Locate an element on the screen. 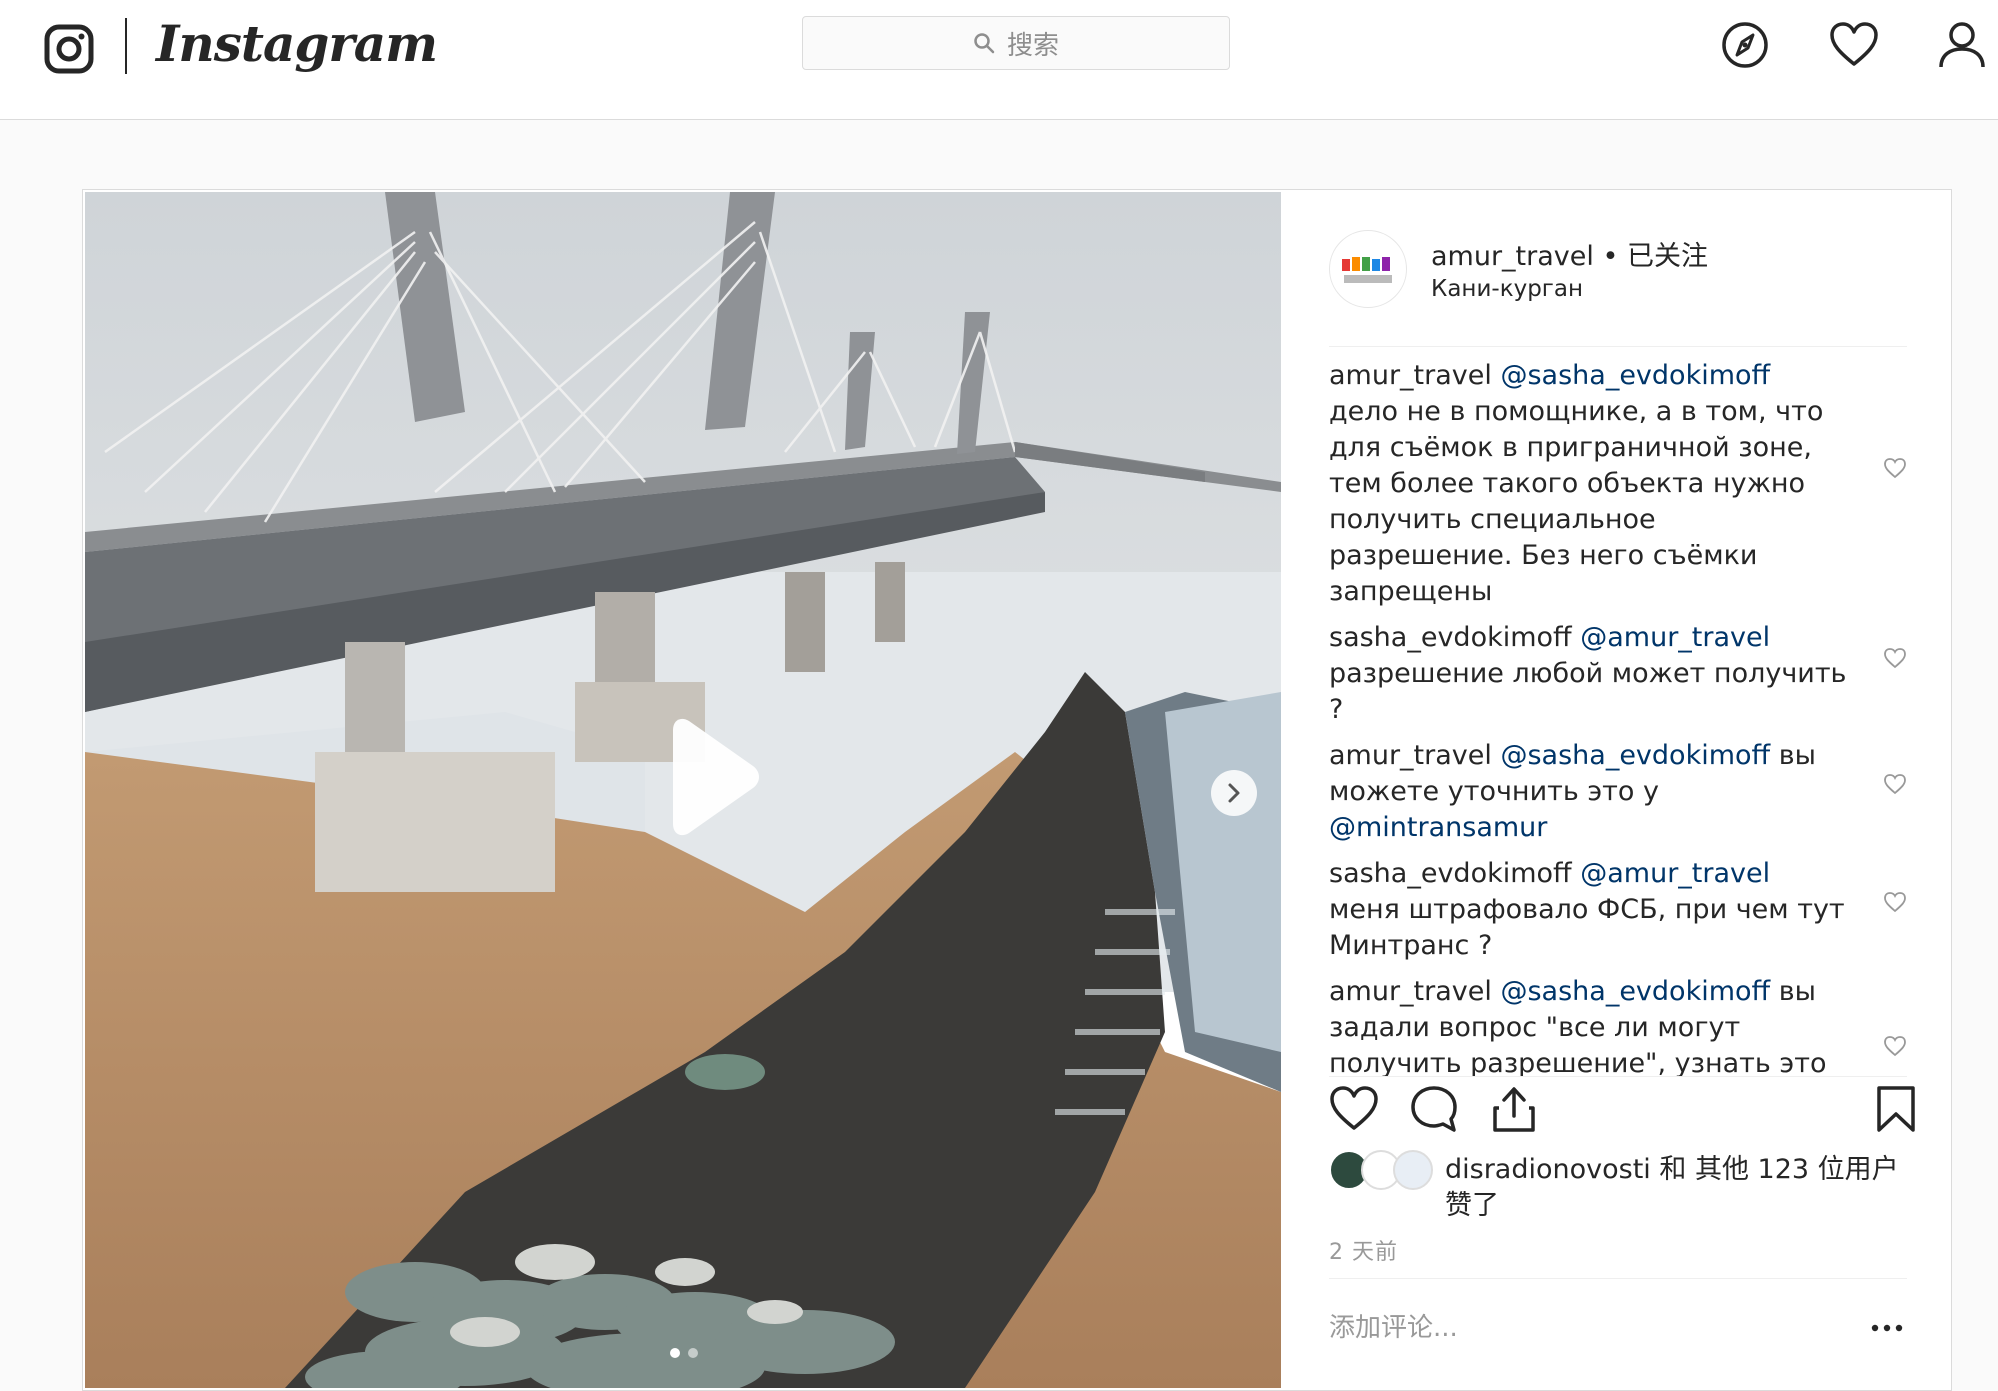 This screenshot has width=1998, height=1391. actions-divider is located at coordinates (1618, 1076).